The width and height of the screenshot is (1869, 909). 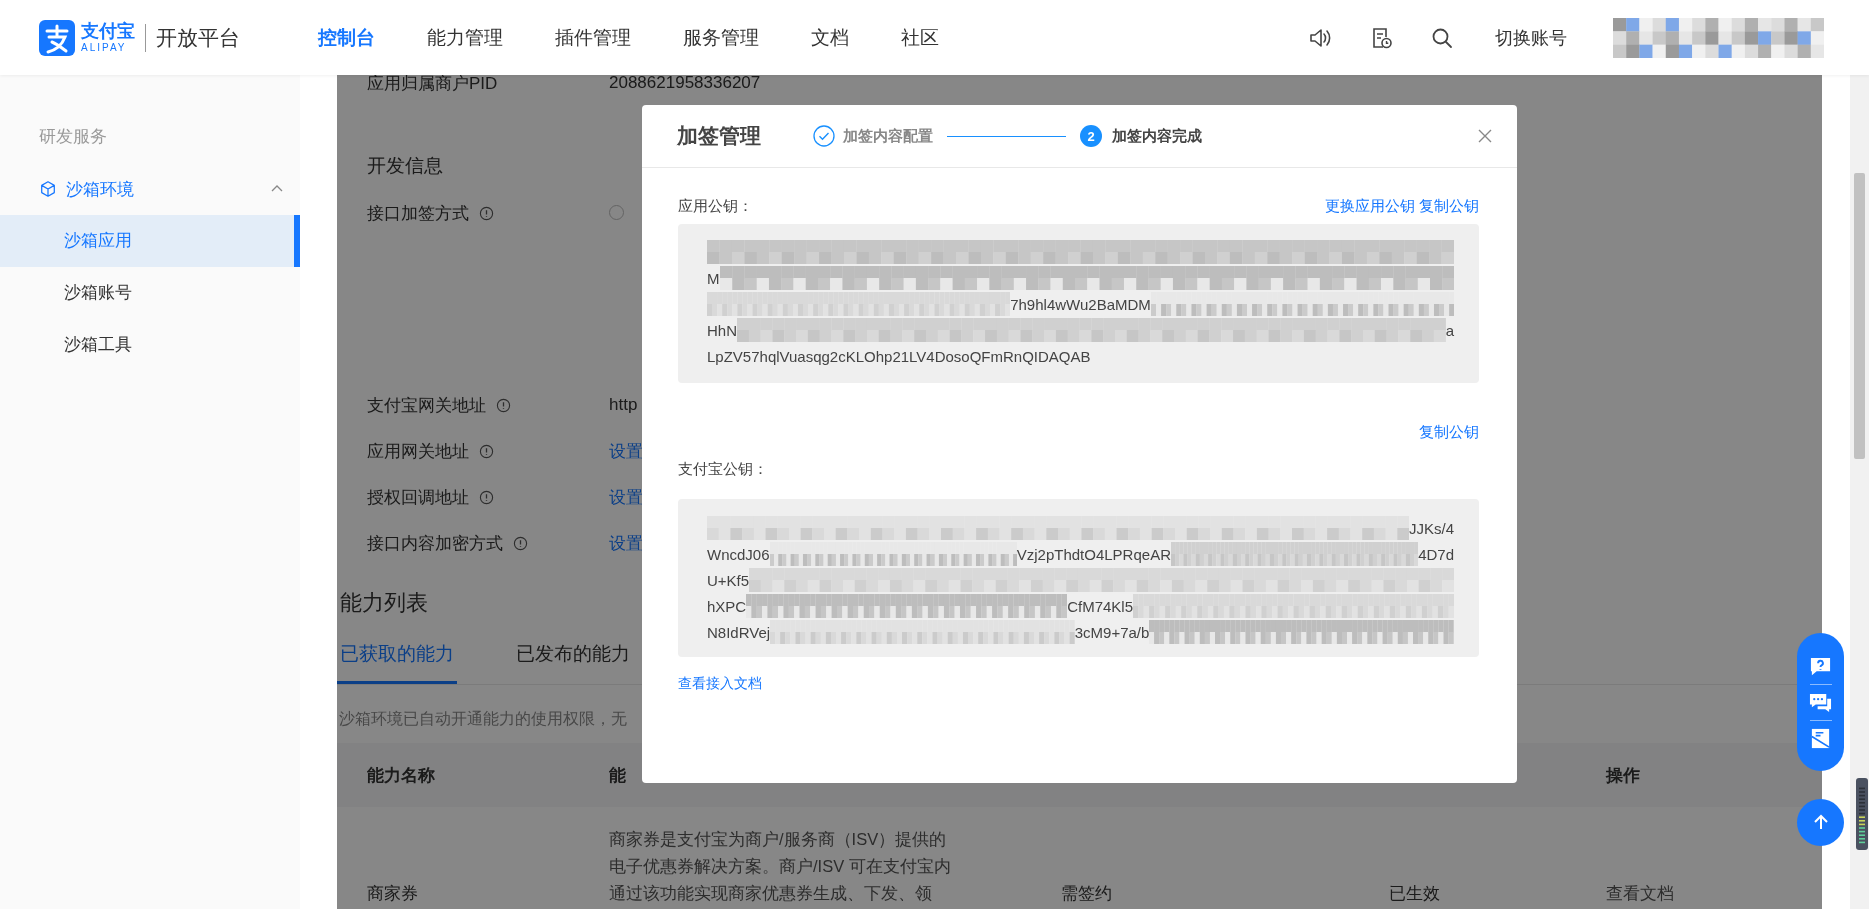 What do you see at coordinates (418, 451) in the screenshot?
I see `field-label: 应用网关地址` at bounding box center [418, 451].